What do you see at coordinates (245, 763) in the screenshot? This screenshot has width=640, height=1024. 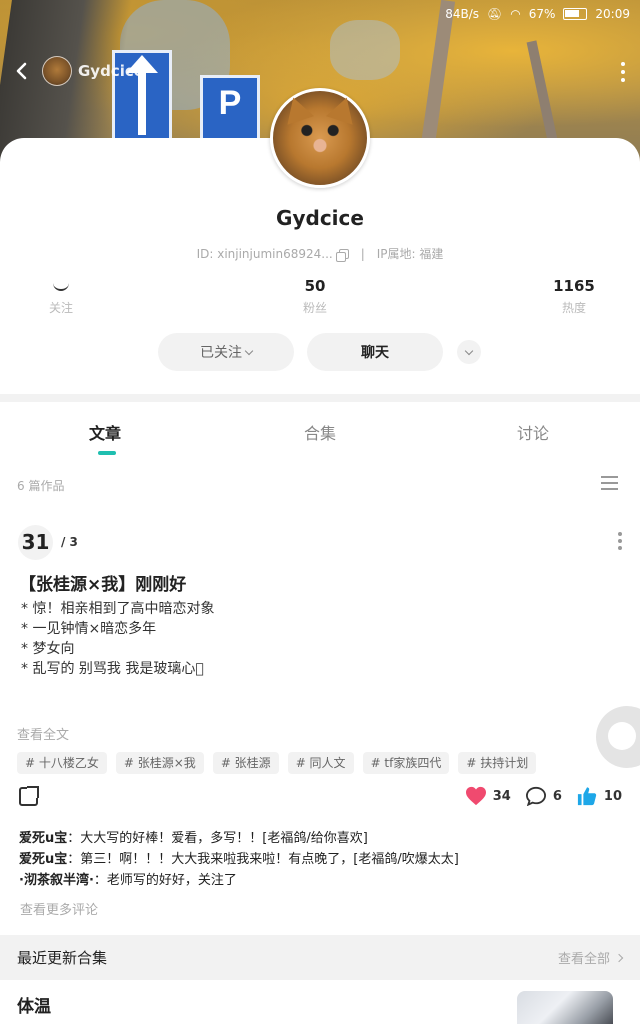 I see `tag: # 张桂源` at bounding box center [245, 763].